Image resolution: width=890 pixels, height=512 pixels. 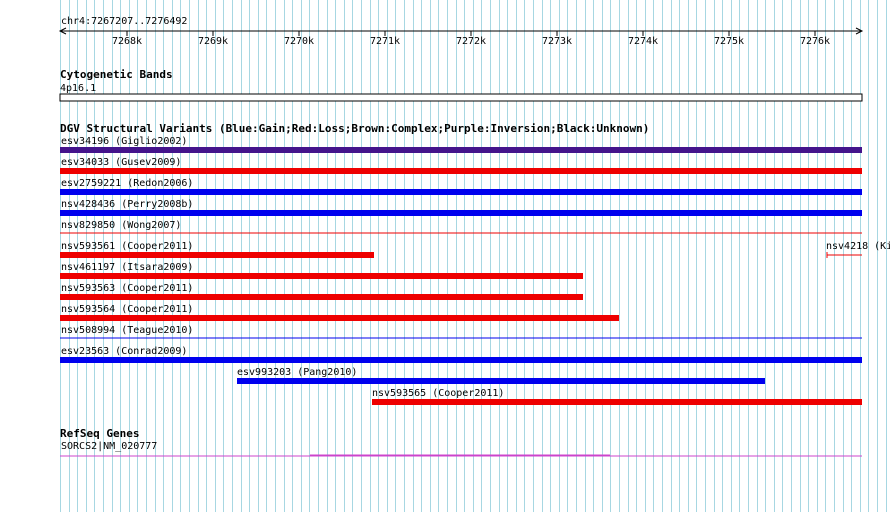 I want to click on variant-label: nsv829850 (Wong2007), so click(x=121, y=225).